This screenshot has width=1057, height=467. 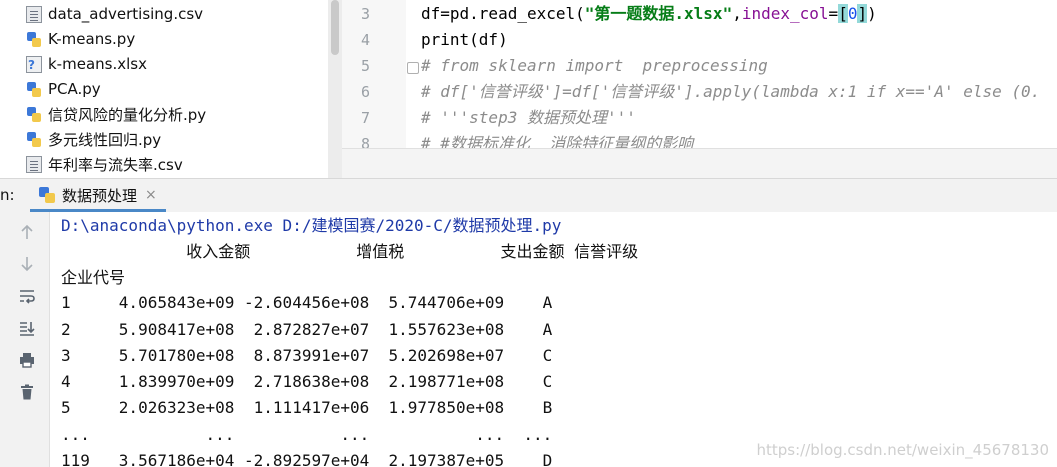 What do you see at coordinates (25, 339) in the screenshot?
I see `run-side-toolbar` at bounding box center [25, 339].